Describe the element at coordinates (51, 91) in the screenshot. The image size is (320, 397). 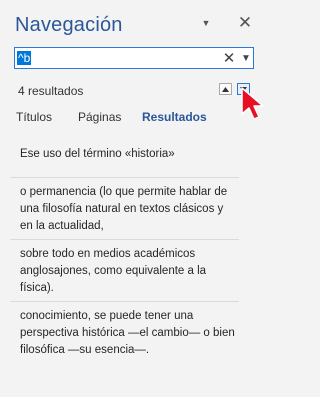
I see `results-count: 4 resultados` at that location.